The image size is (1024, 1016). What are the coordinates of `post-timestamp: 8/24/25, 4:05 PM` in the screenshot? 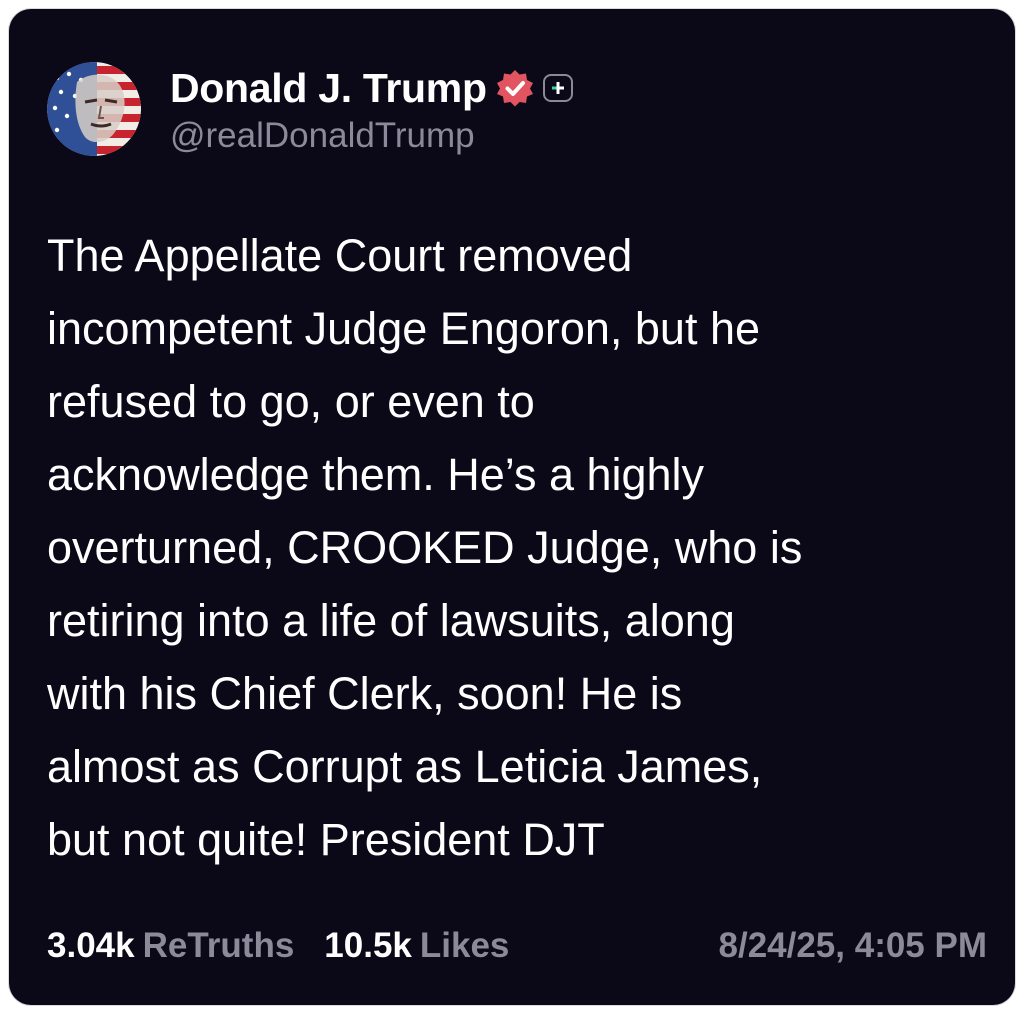 It's located at (853, 946).